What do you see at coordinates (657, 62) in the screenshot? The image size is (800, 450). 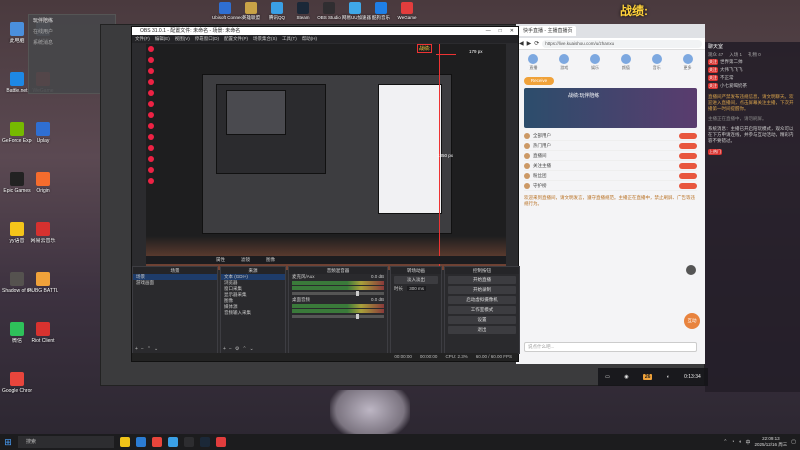 I see `browser-nav-item: 音乐` at bounding box center [657, 62].